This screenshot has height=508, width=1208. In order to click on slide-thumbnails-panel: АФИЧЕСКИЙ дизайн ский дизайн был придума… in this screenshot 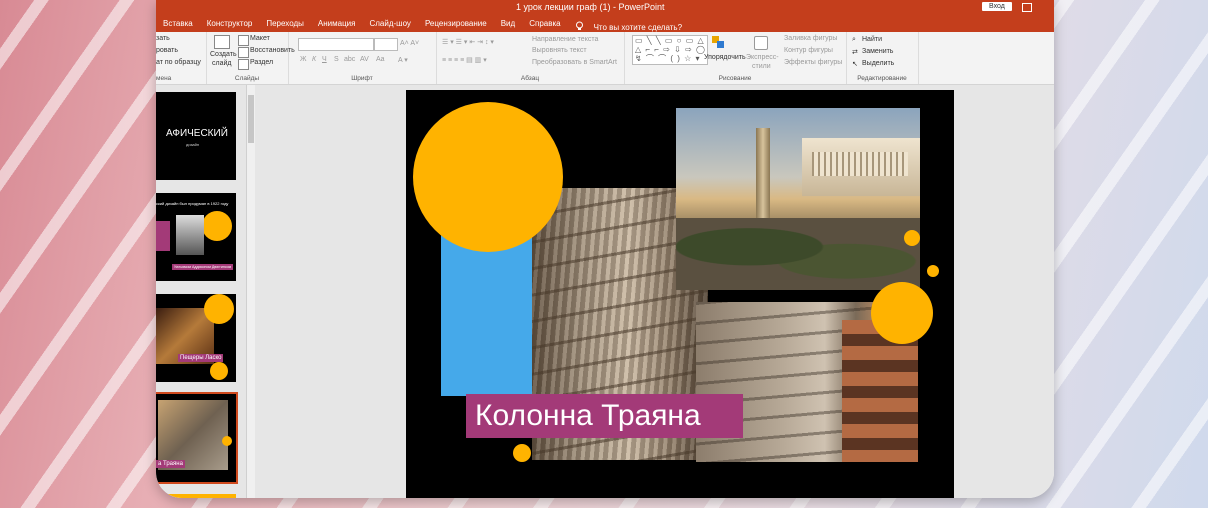, I will do `click(205, 291)`.